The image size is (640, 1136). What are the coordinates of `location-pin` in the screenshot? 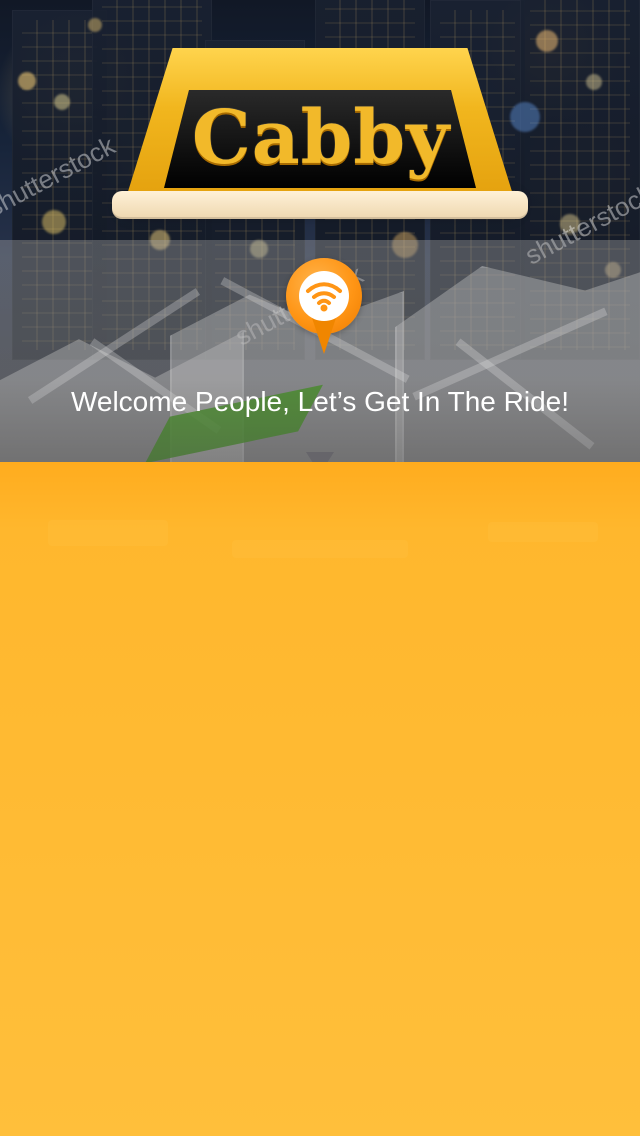 It's located at (324, 307).